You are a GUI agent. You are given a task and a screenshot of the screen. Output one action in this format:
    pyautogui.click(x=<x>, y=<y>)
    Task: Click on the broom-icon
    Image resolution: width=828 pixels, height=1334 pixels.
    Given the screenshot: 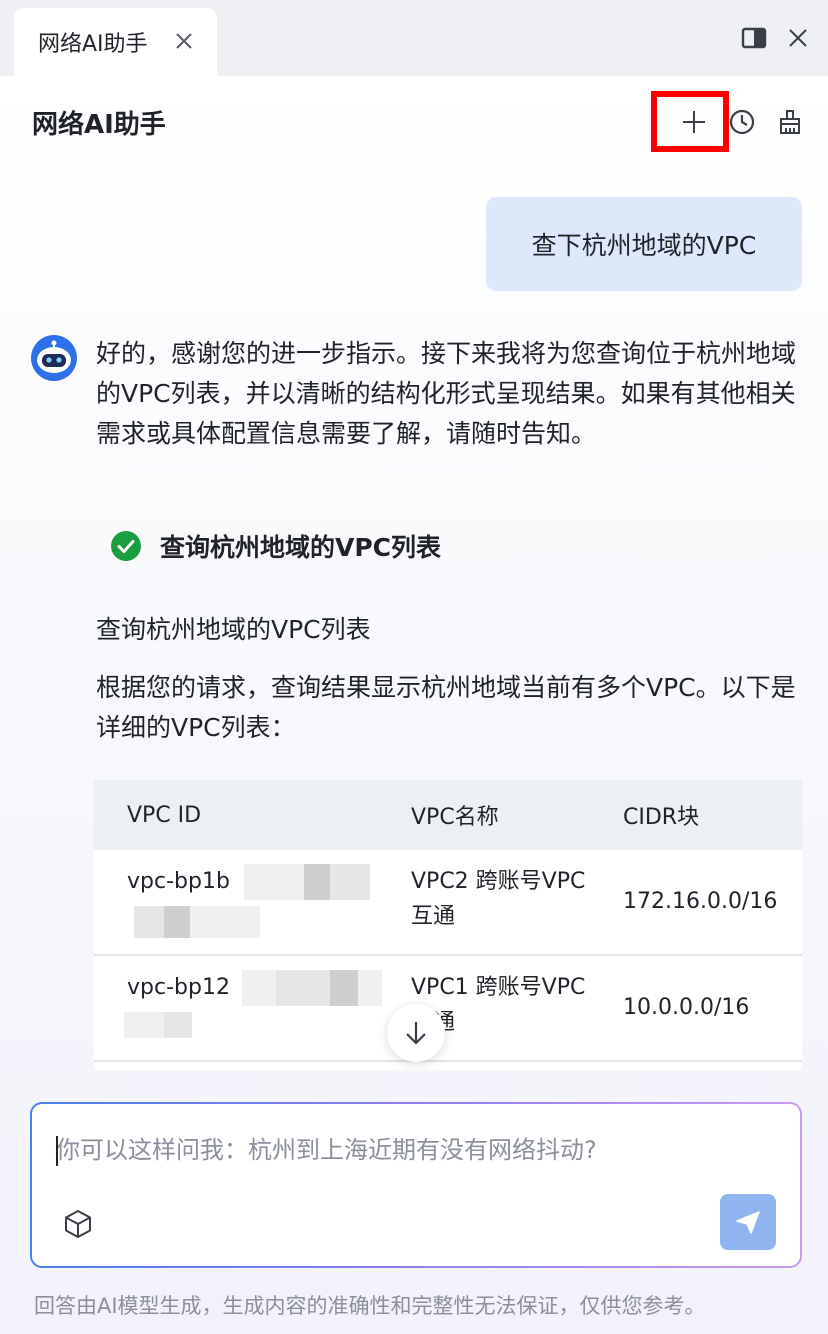 What is the action you would take?
    pyautogui.click(x=790, y=122)
    